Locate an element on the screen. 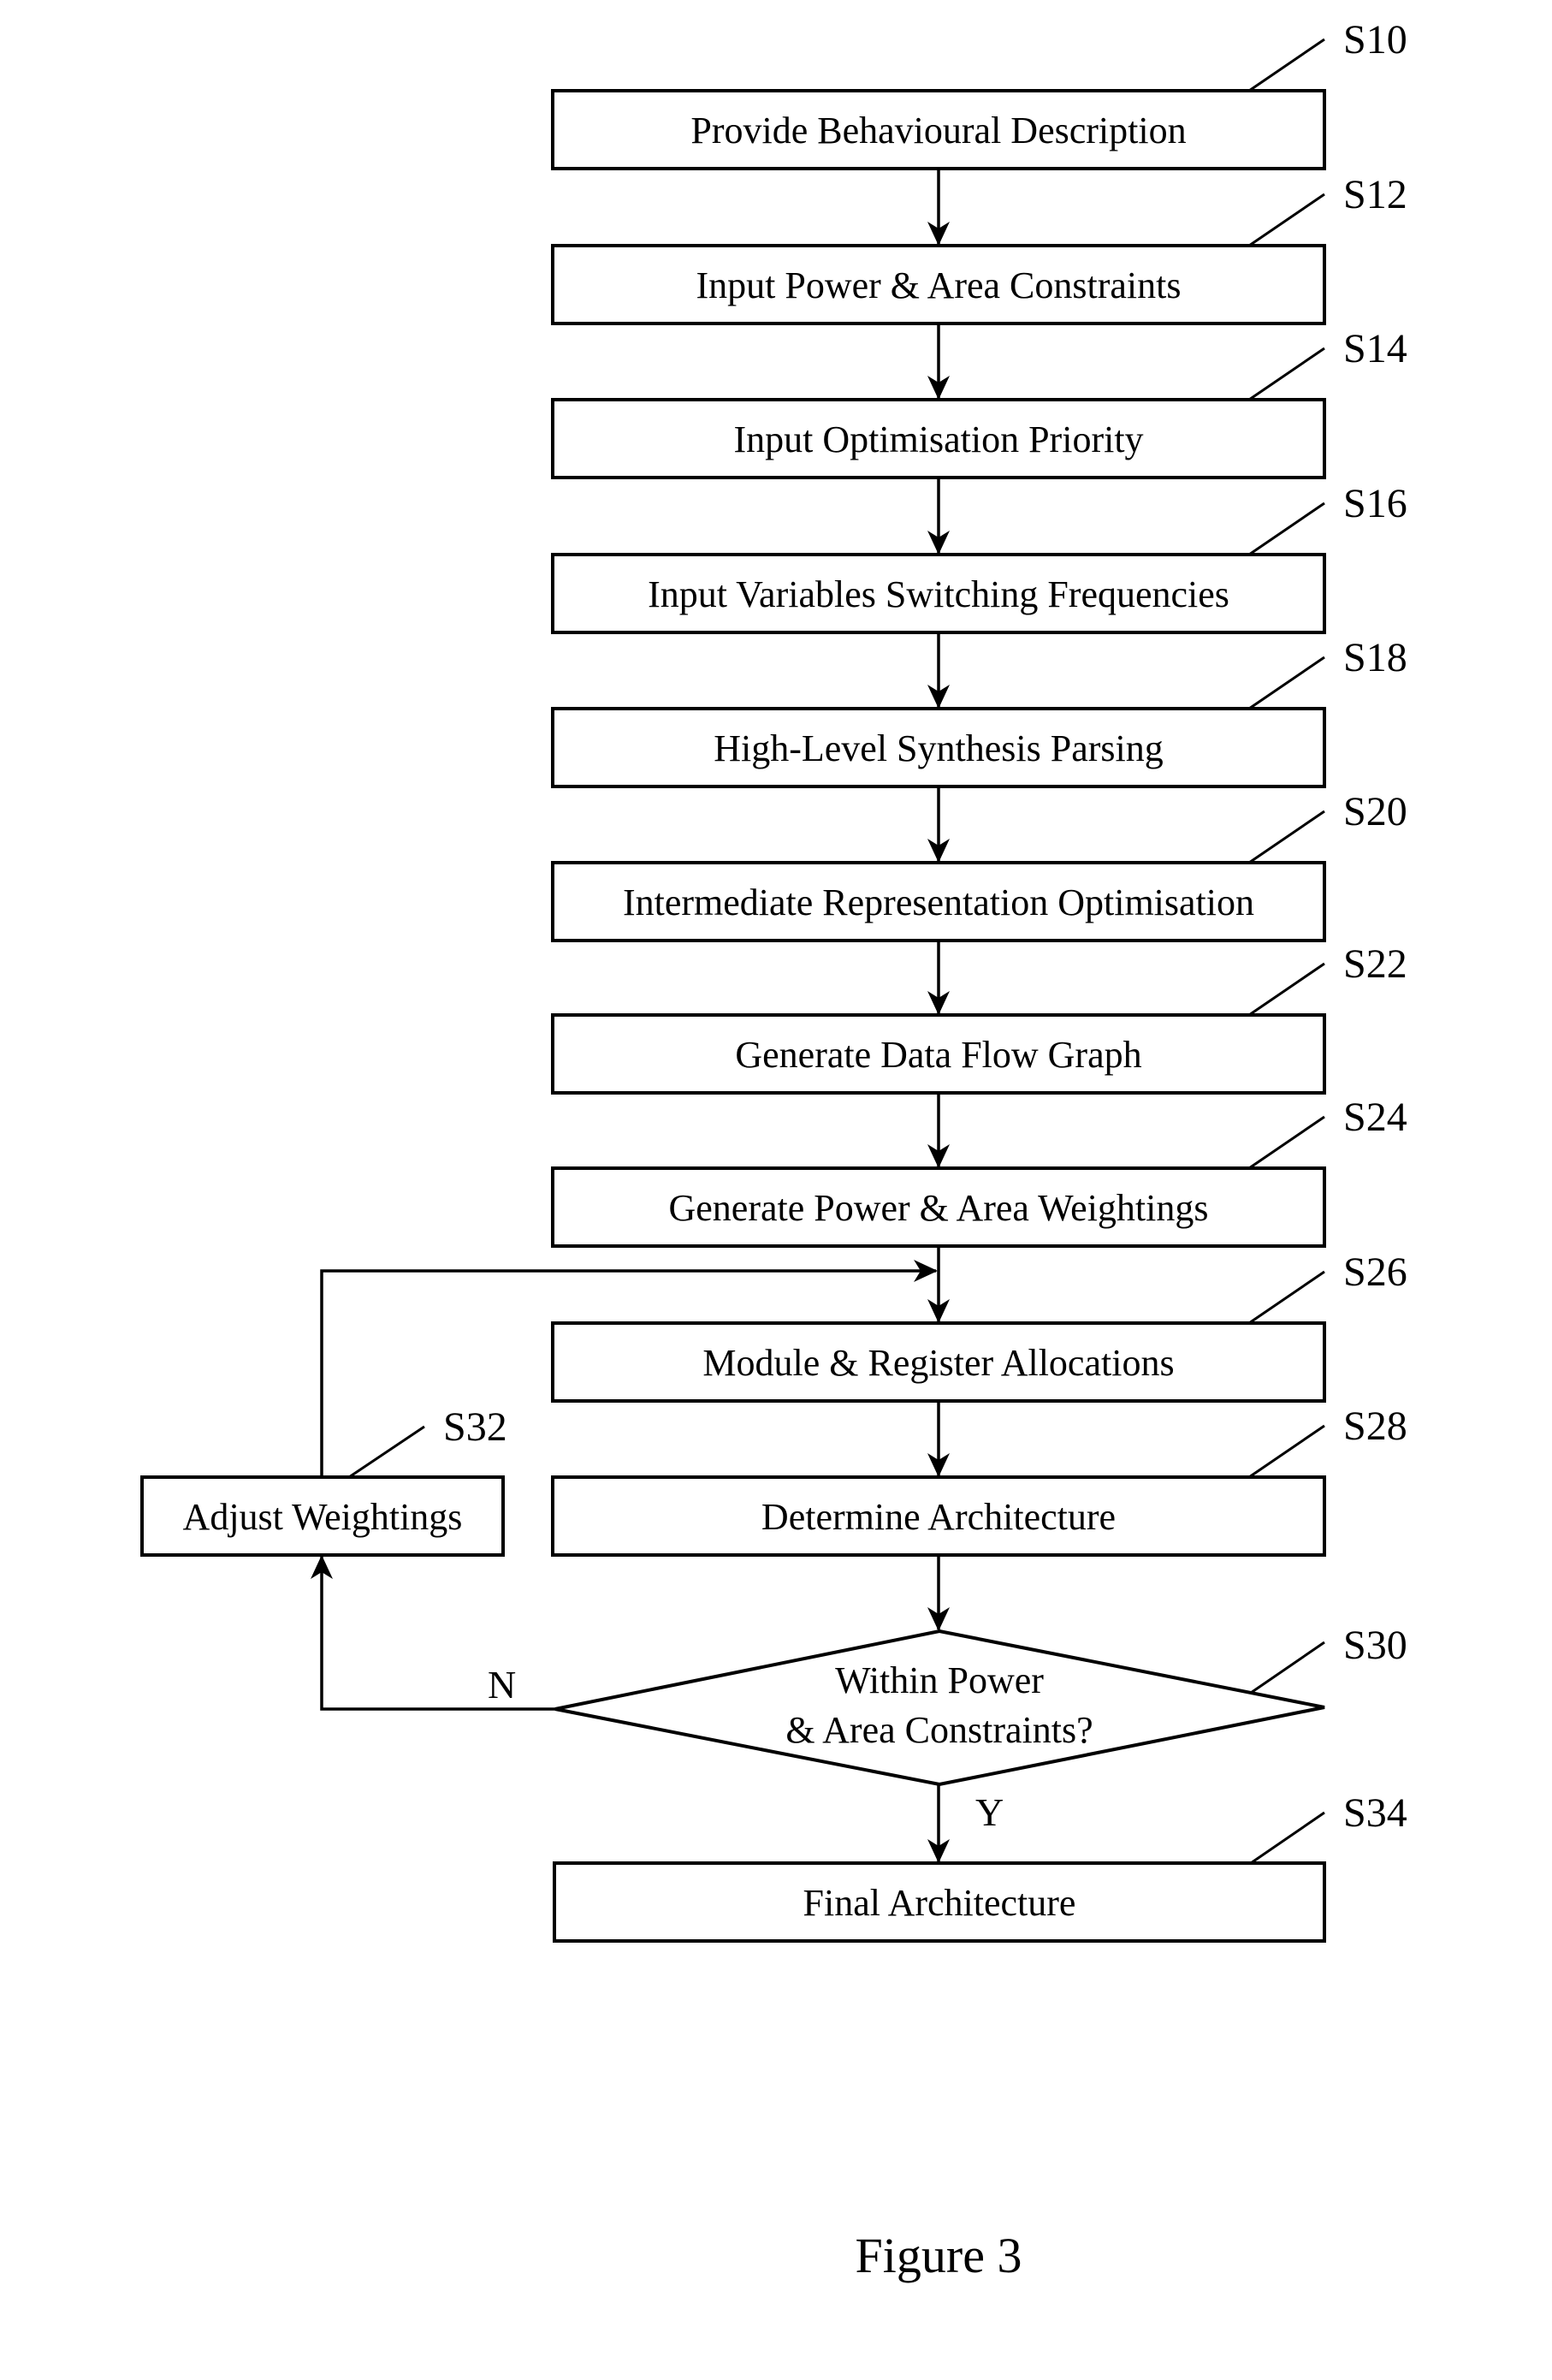 The width and height of the screenshot is (1552, 2380). decision-diamond is located at coordinates (940, 1708).